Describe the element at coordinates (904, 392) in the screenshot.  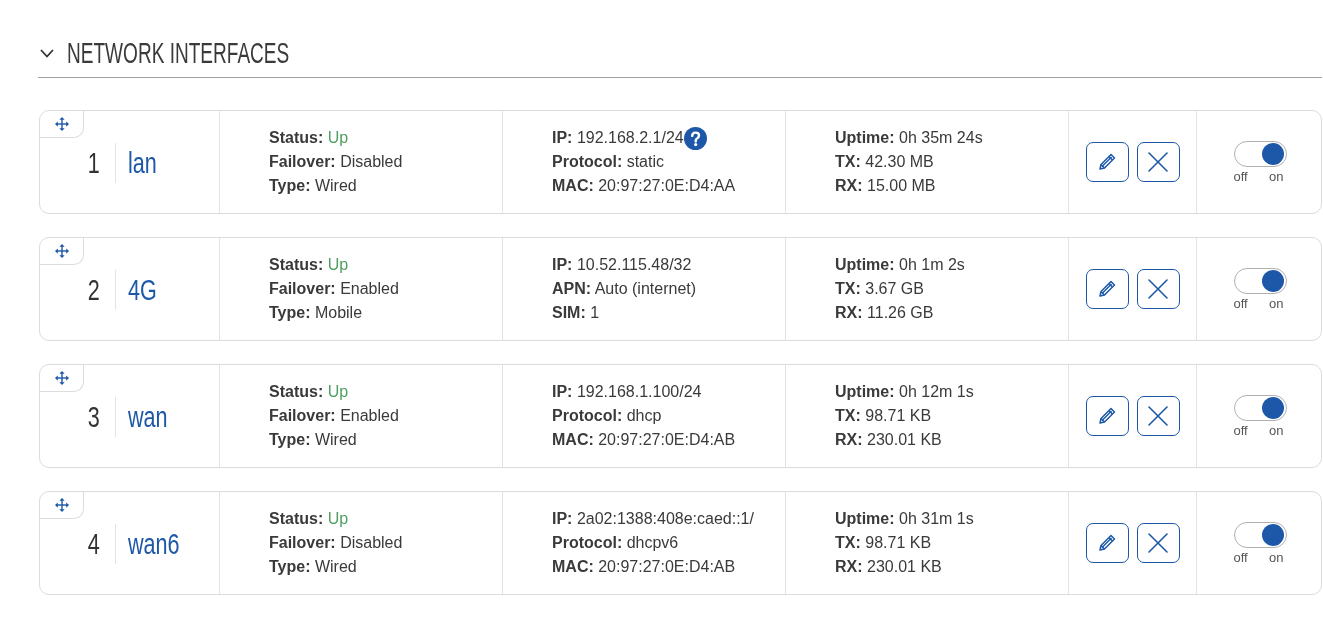
I see `detail-text: Uptime: 0h 12m 1s` at that location.